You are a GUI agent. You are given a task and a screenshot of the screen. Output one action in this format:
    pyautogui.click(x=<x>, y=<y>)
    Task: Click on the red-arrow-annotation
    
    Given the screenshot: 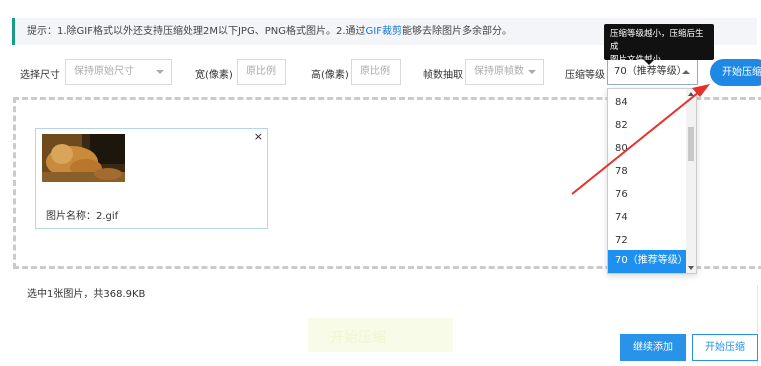 What is the action you would take?
    pyautogui.click(x=640, y=139)
    